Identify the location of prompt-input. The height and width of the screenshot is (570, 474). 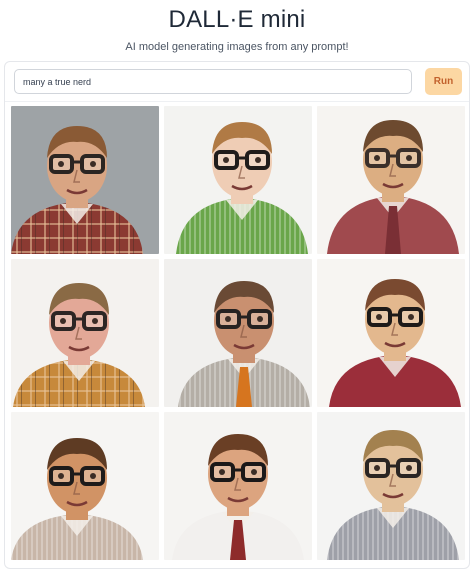
(213, 81).